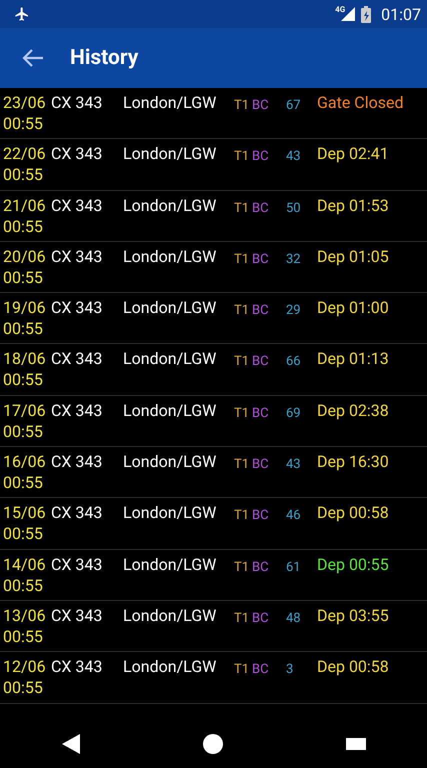 This screenshot has width=427, height=768. Describe the element at coordinates (24, 564) in the screenshot. I see `flight-date: 14/06` at that location.